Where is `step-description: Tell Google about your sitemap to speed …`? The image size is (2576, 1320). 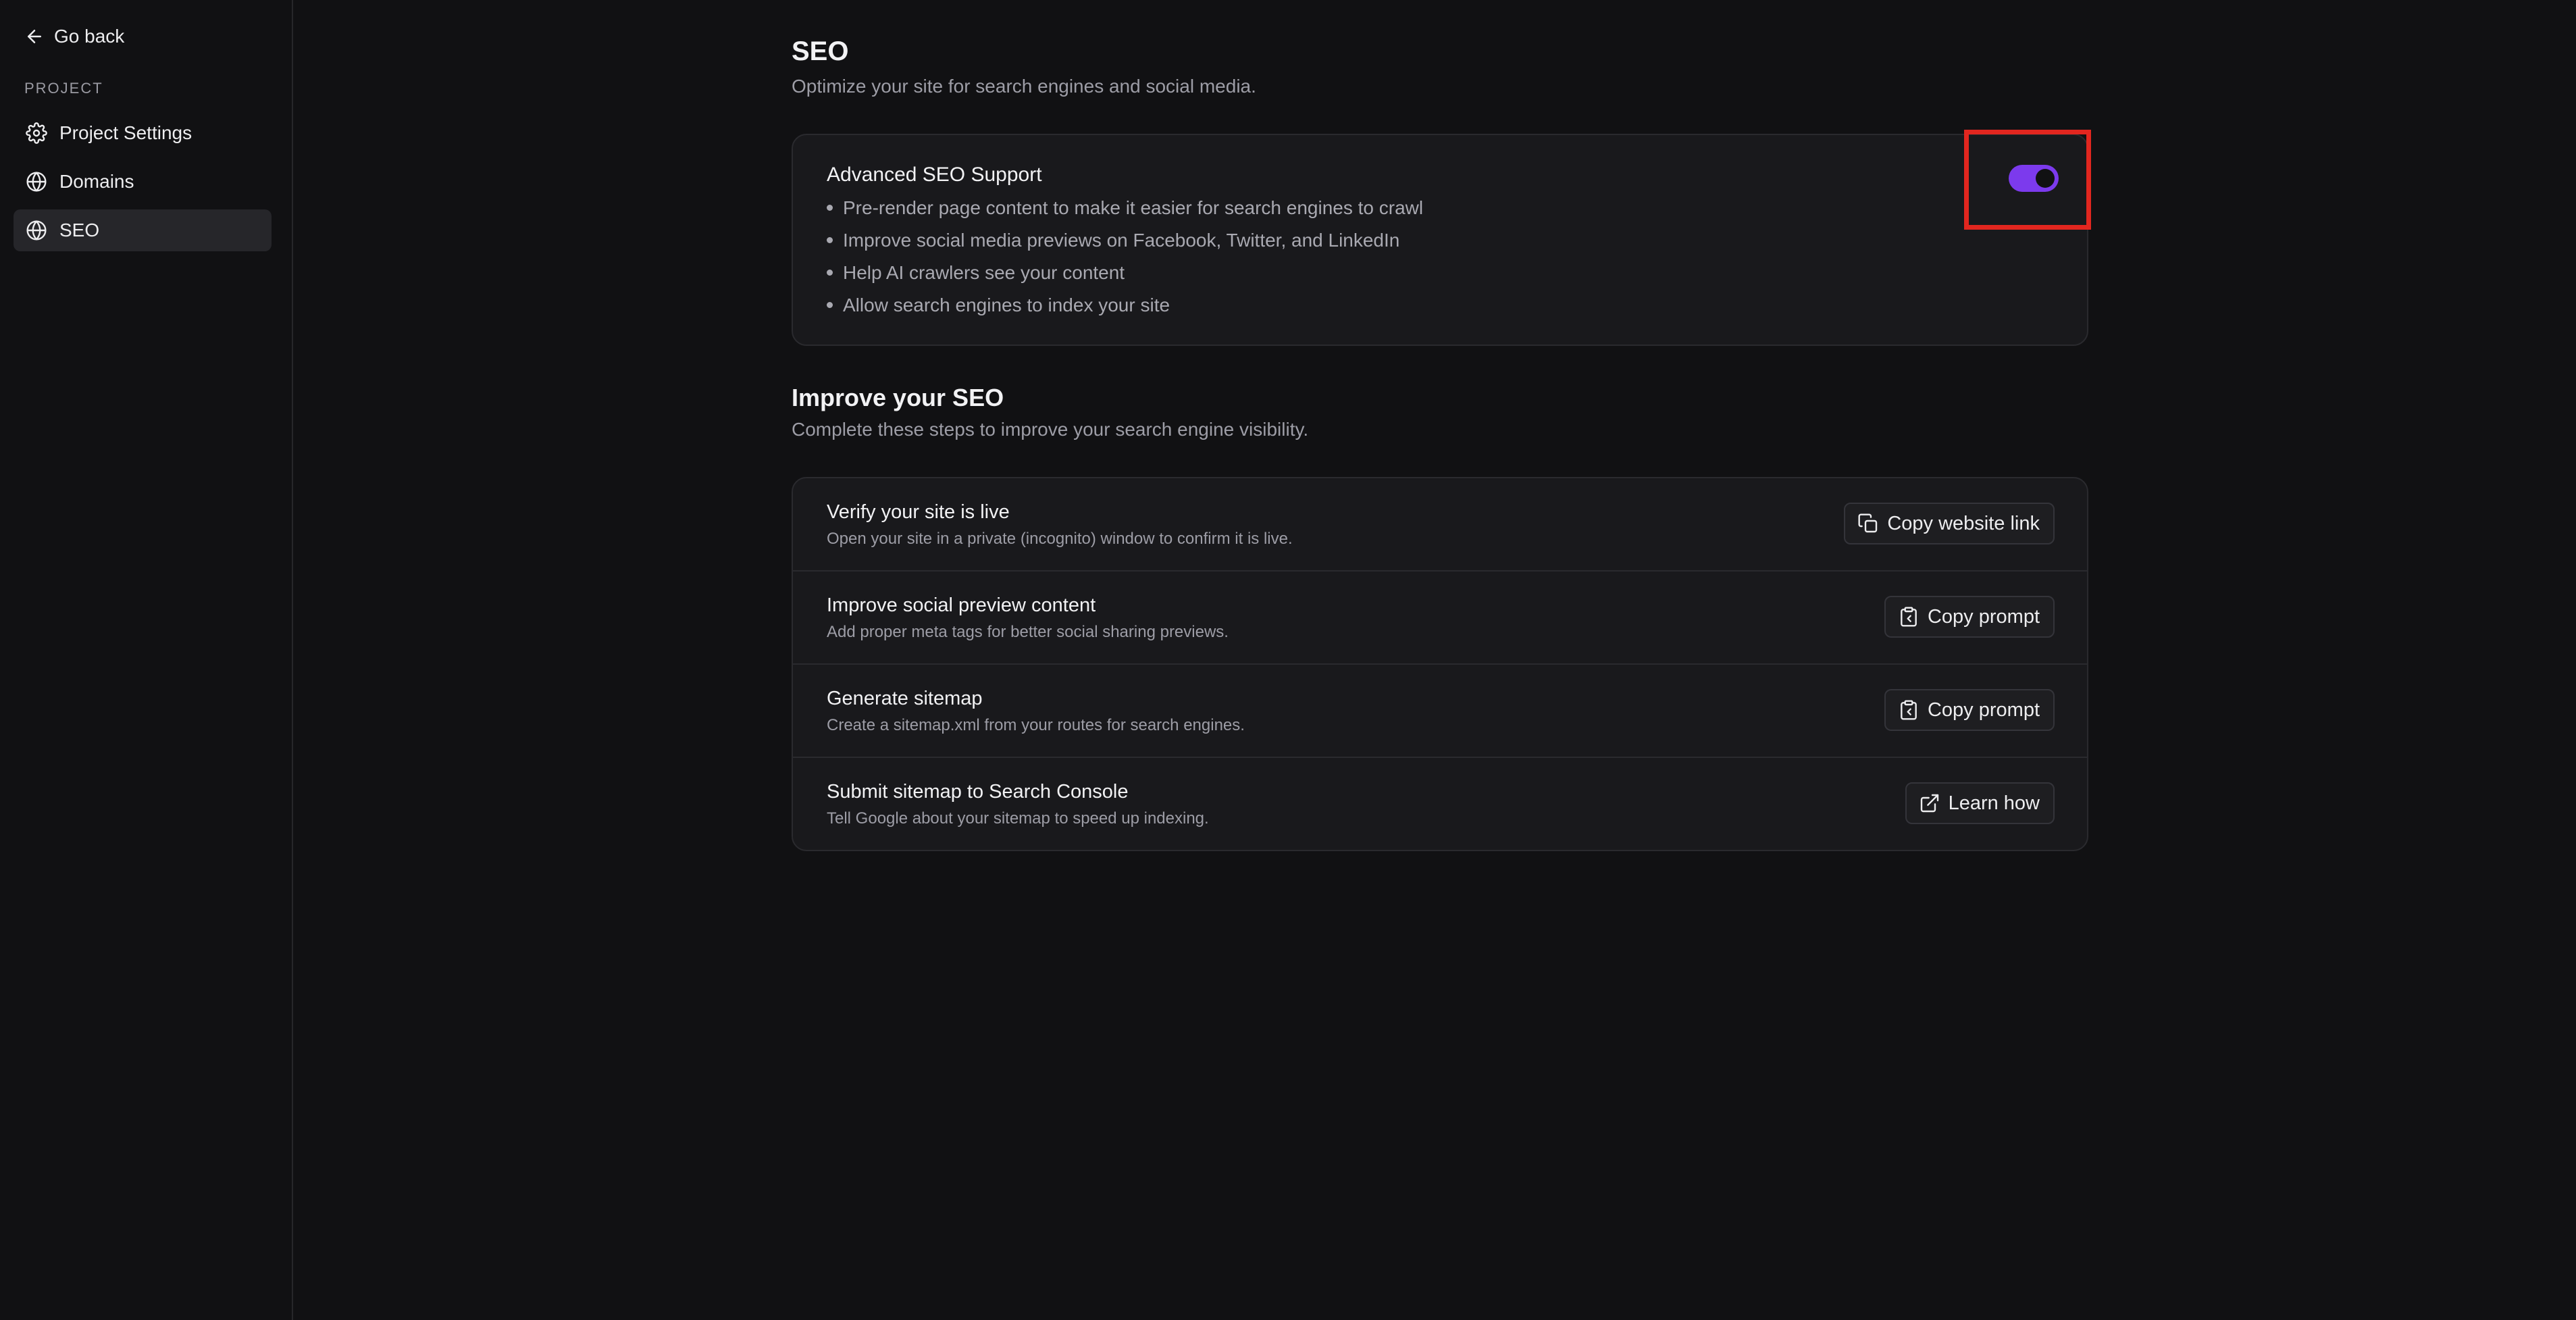 step-description: Tell Google about your sitemap to speed … is located at coordinates (1018, 818).